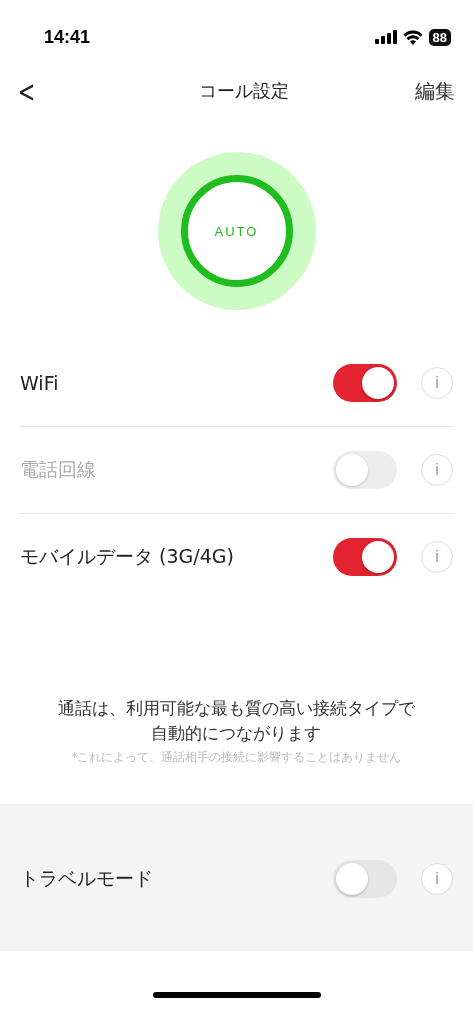 Image resolution: width=473 pixels, height=1024 pixels. What do you see at coordinates (40, 383) in the screenshot?
I see `setting-label: WiFi` at bounding box center [40, 383].